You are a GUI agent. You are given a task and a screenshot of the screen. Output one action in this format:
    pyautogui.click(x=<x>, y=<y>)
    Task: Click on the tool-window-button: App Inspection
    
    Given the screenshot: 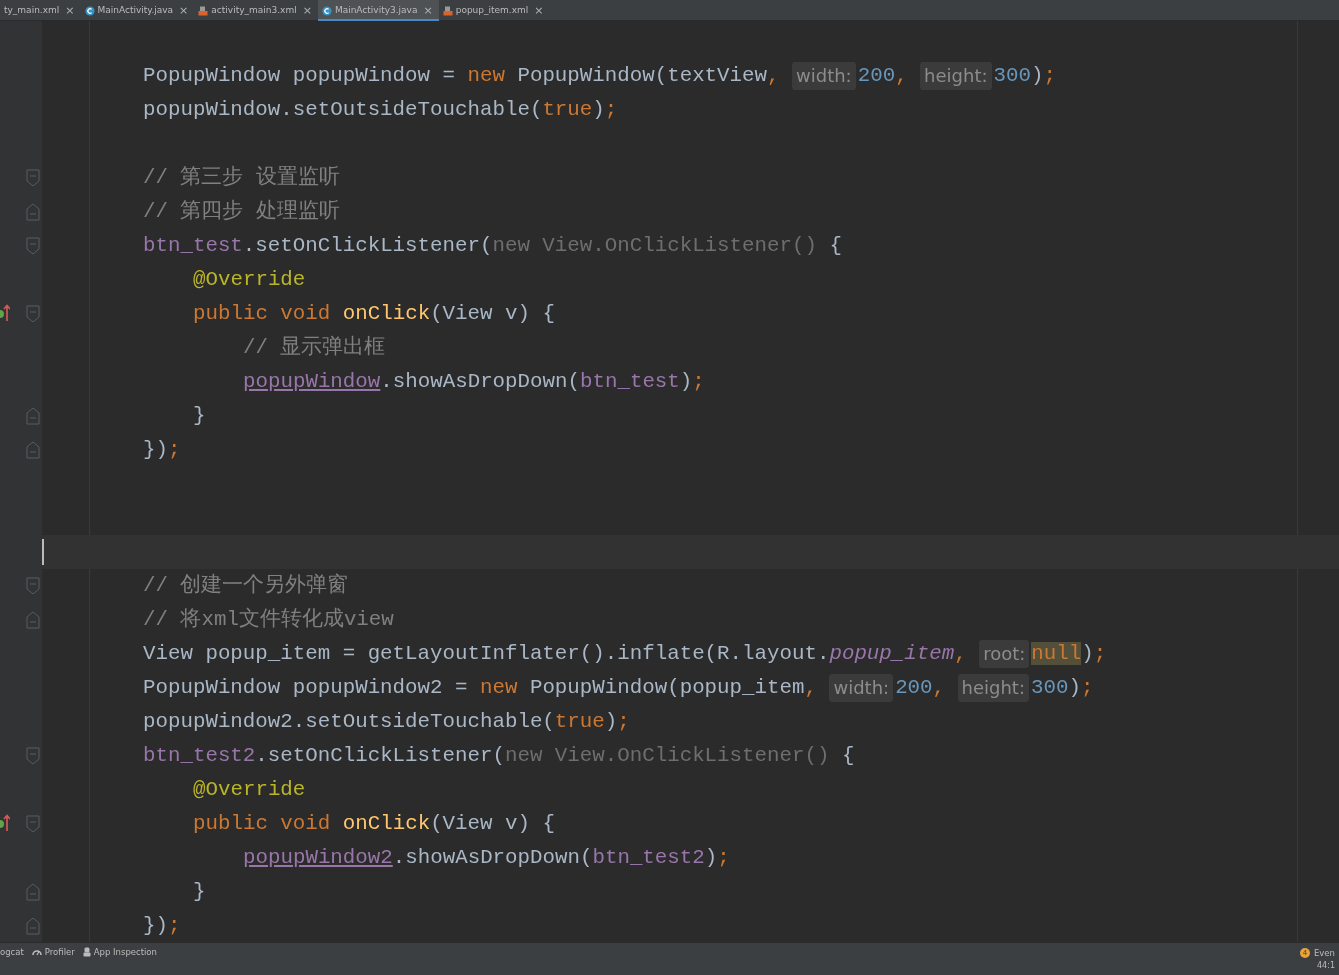 What is the action you would take?
    pyautogui.click(x=123, y=951)
    